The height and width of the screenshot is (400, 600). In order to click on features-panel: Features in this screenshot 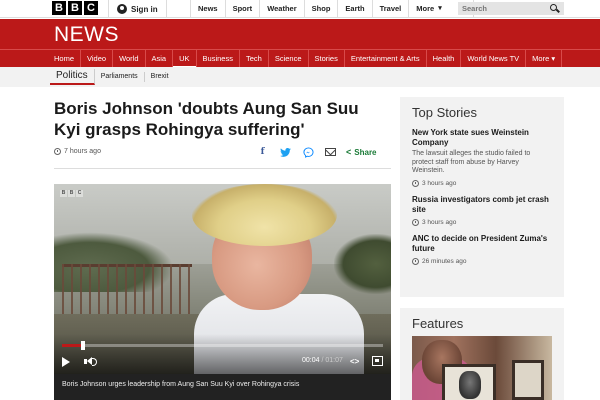, I will do `click(482, 354)`.